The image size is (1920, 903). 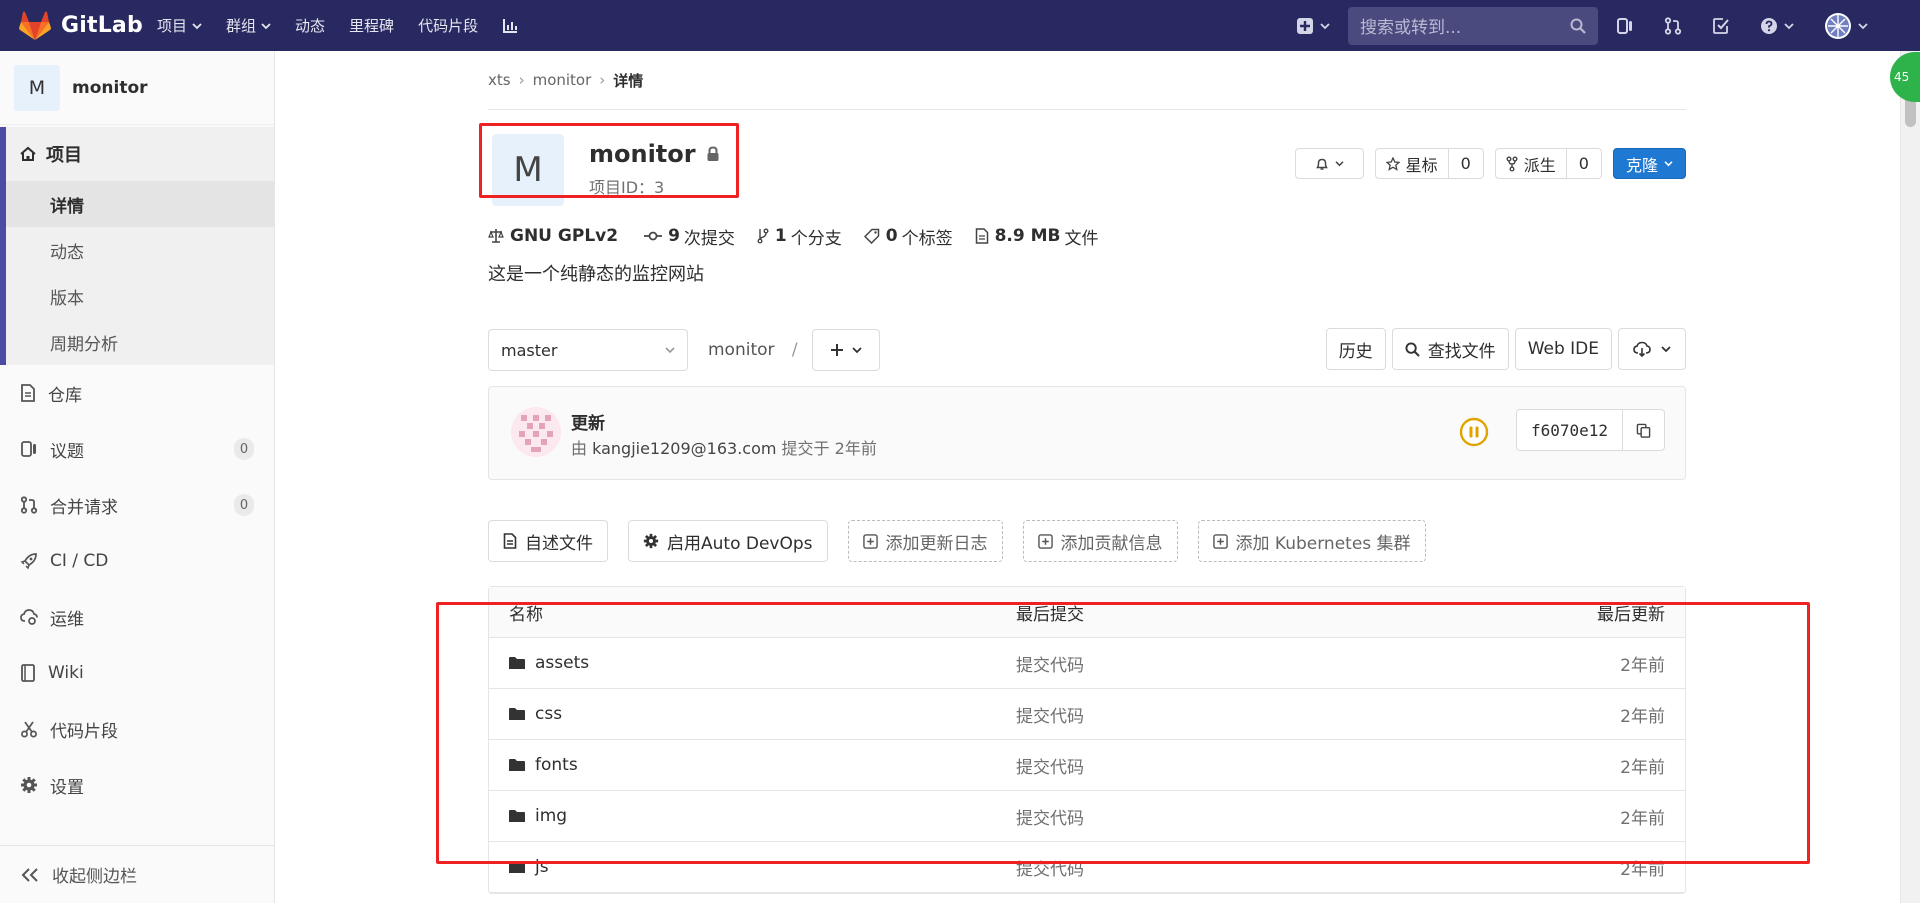 I want to click on nav-link-label: 群组, so click(x=241, y=26).